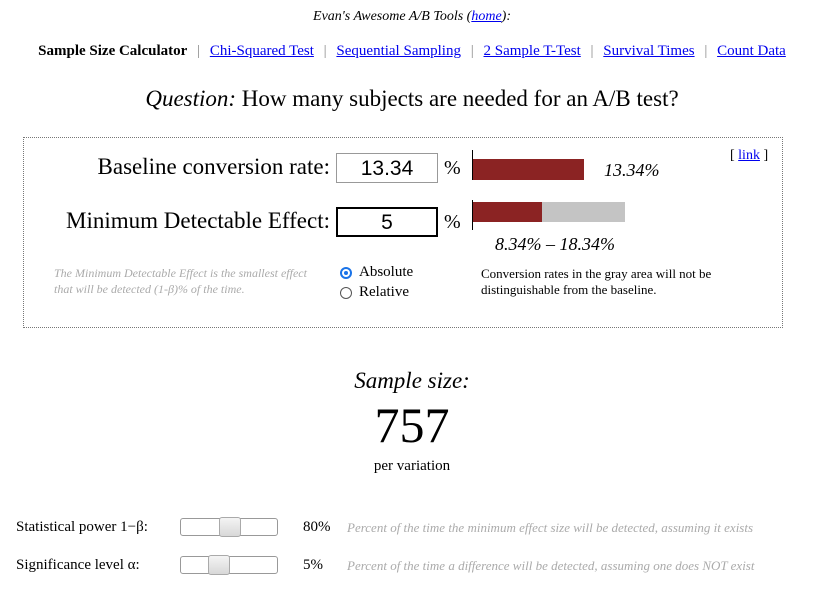 Image resolution: width=824 pixels, height=595 pixels. What do you see at coordinates (398, 51) in the screenshot?
I see `nav-link-sequential: Sequential Sampling` at bounding box center [398, 51].